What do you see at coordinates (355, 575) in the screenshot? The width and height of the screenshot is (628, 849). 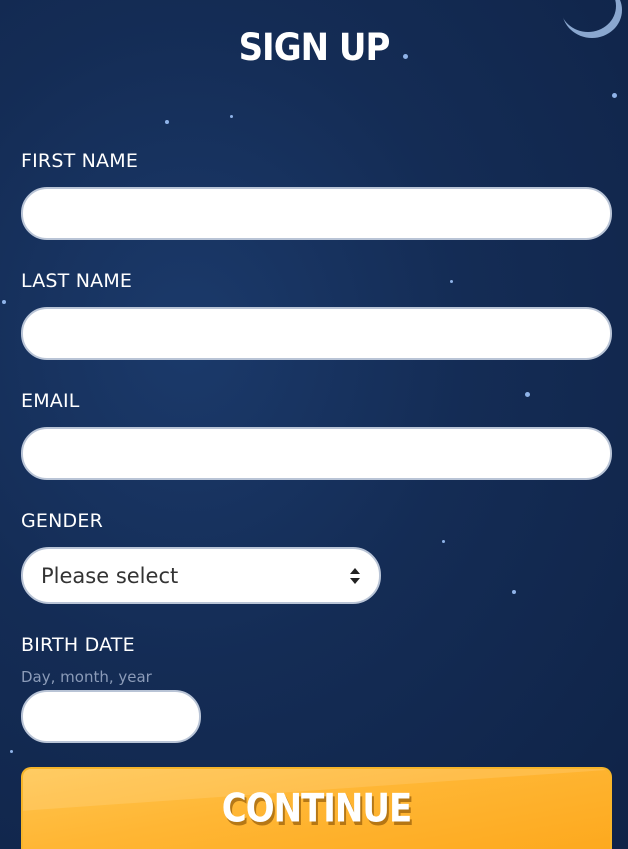 I see `updown-icon` at bounding box center [355, 575].